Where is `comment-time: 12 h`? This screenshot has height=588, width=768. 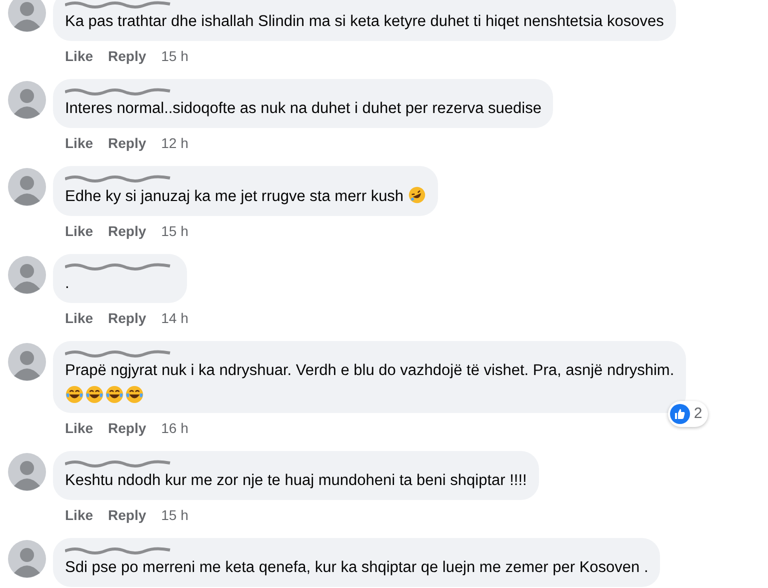 comment-time: 12 h is located at coordinates (174, 143).